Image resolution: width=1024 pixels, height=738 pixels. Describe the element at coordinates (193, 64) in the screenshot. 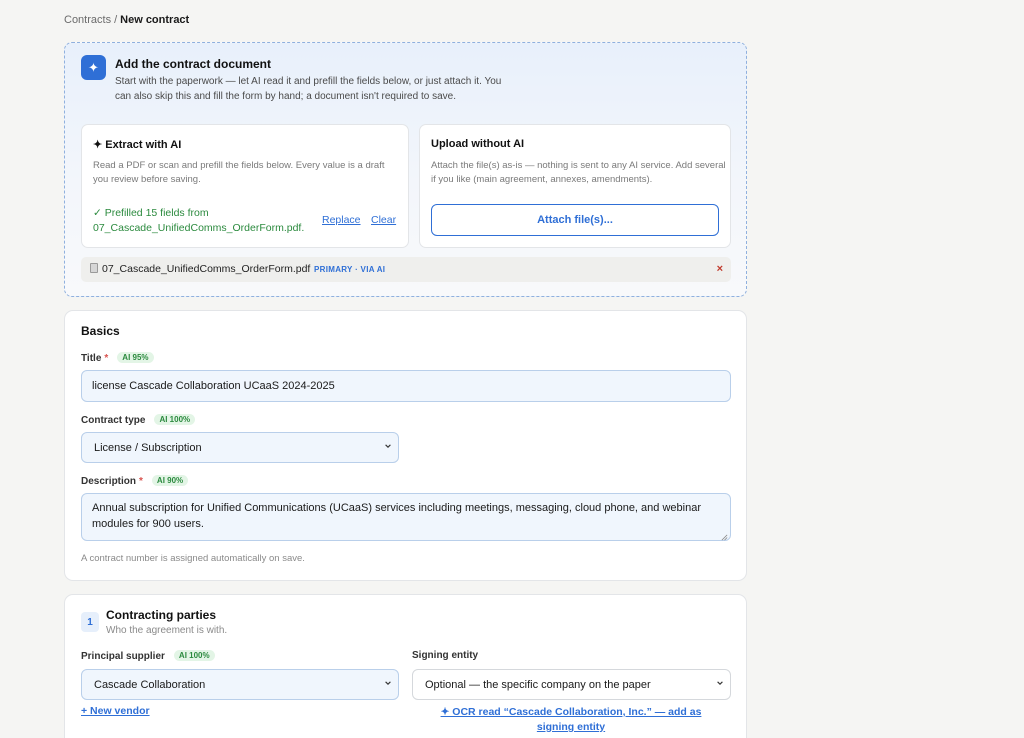

I see `upload-title: Add the contract document` at that location.